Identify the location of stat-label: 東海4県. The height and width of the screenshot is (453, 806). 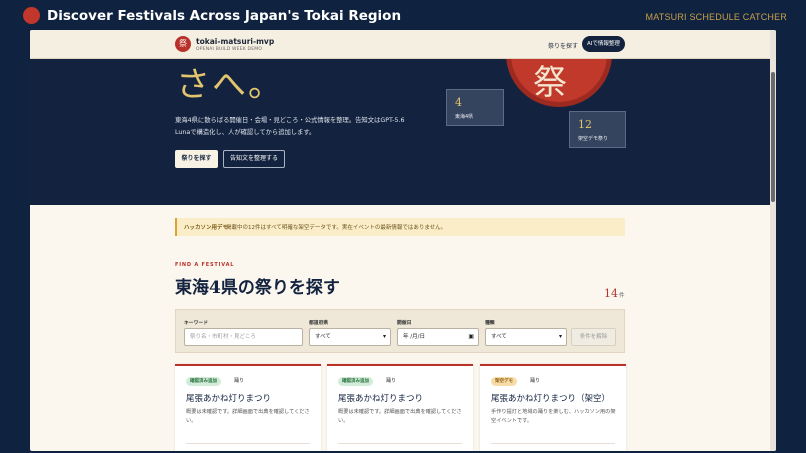
(464, 117).